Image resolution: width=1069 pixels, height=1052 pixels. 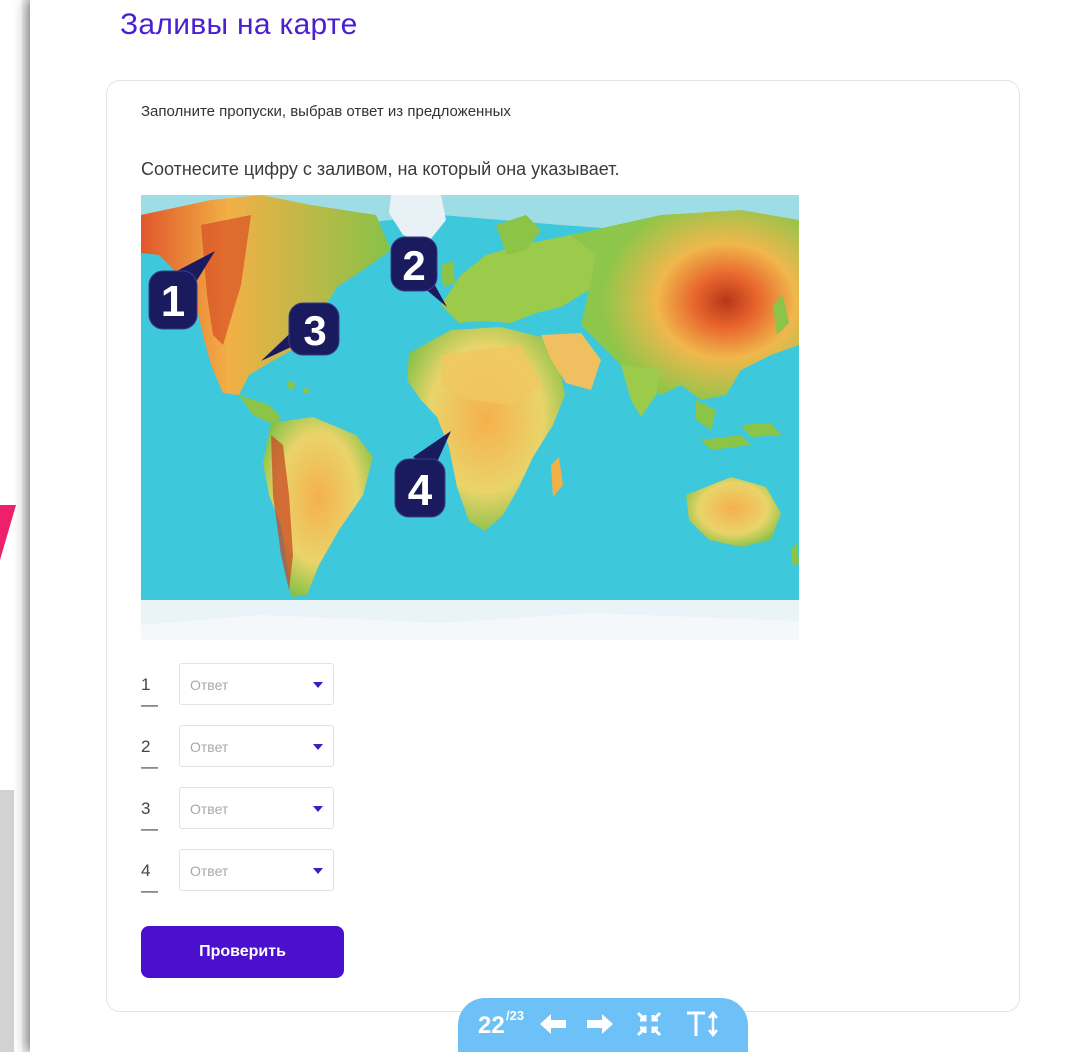 What do you see at coordinates (149, 818) in the screenshot?
I see `answer-number: 3 —` at bounding box center [149, 818].